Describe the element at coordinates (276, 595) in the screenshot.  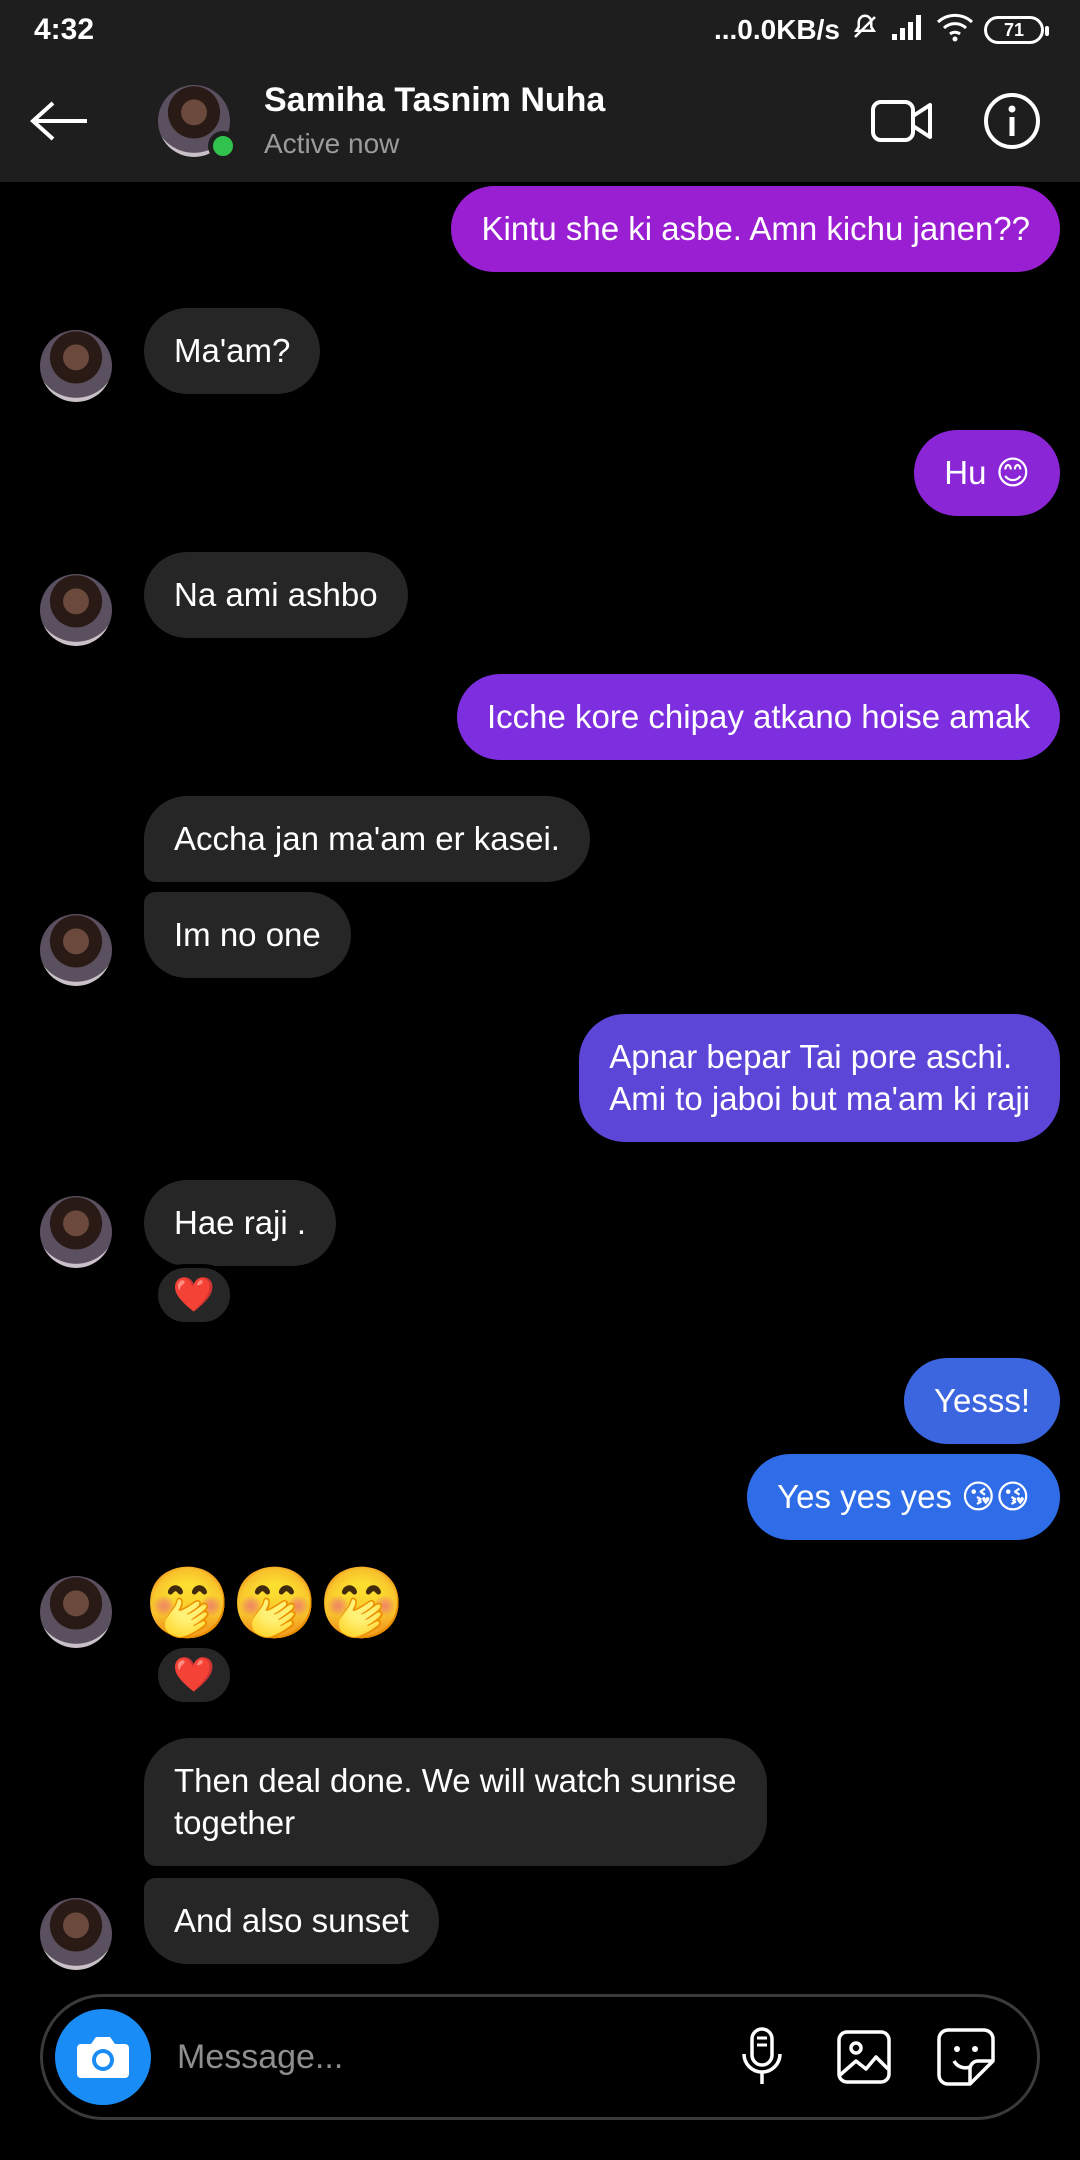
I see `message-received: Na ami ashbo` at that location.